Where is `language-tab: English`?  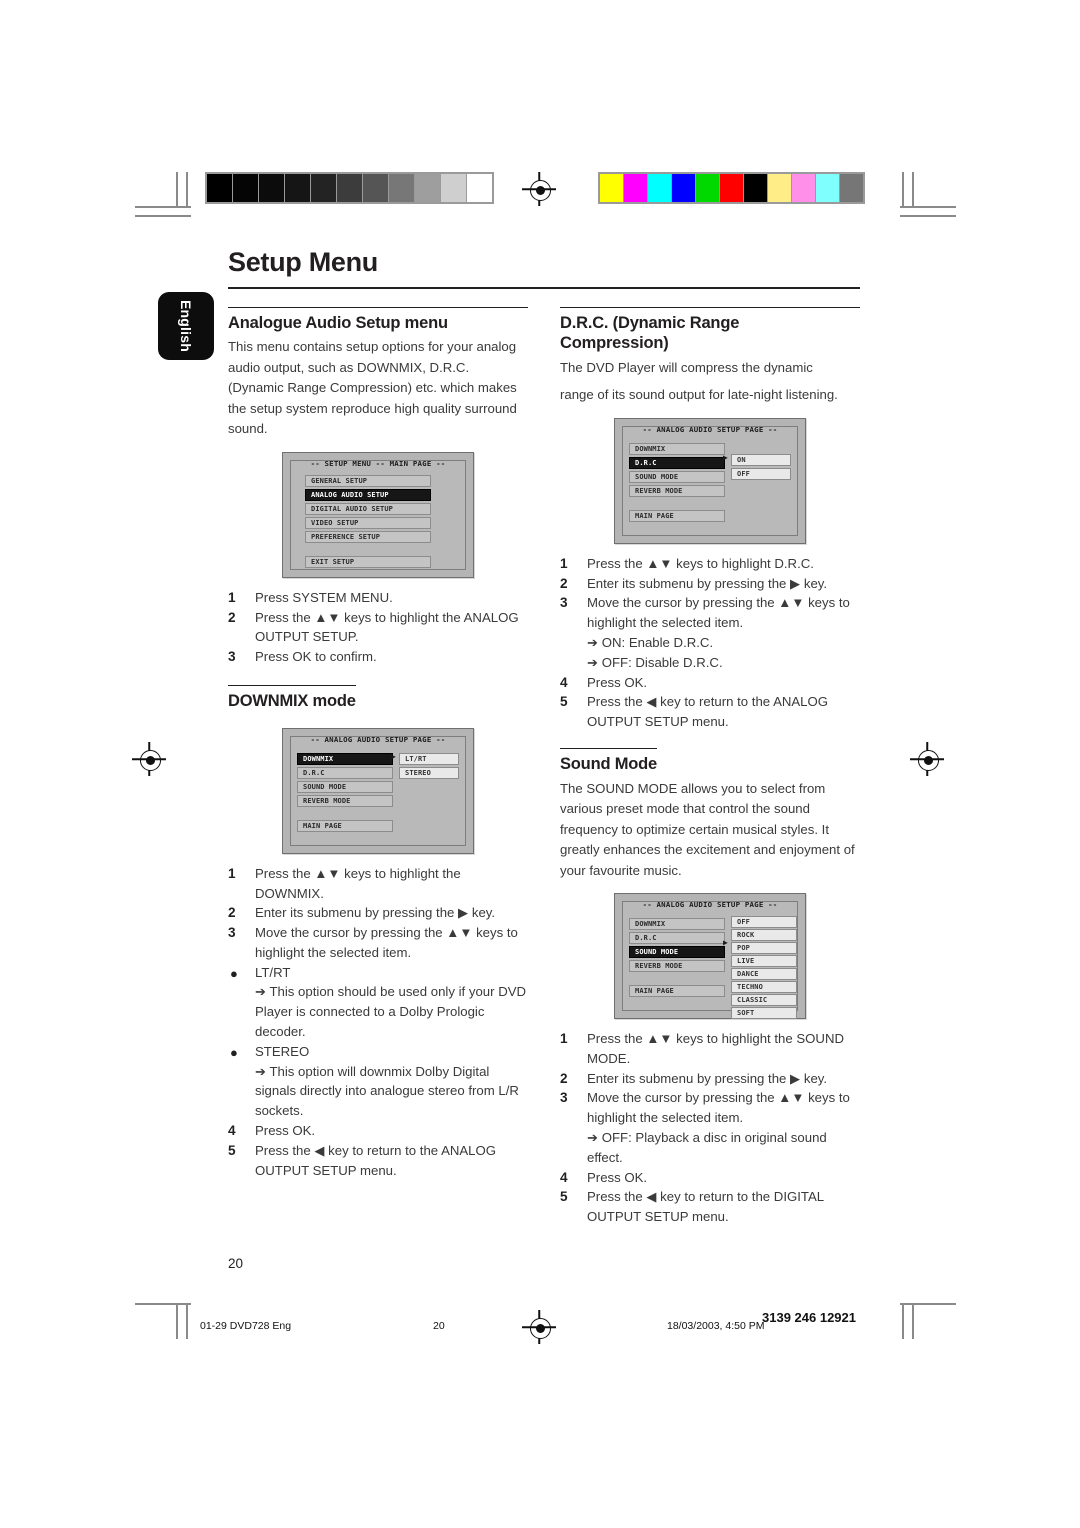 language-tab: English is located at coordinates (186, 326).